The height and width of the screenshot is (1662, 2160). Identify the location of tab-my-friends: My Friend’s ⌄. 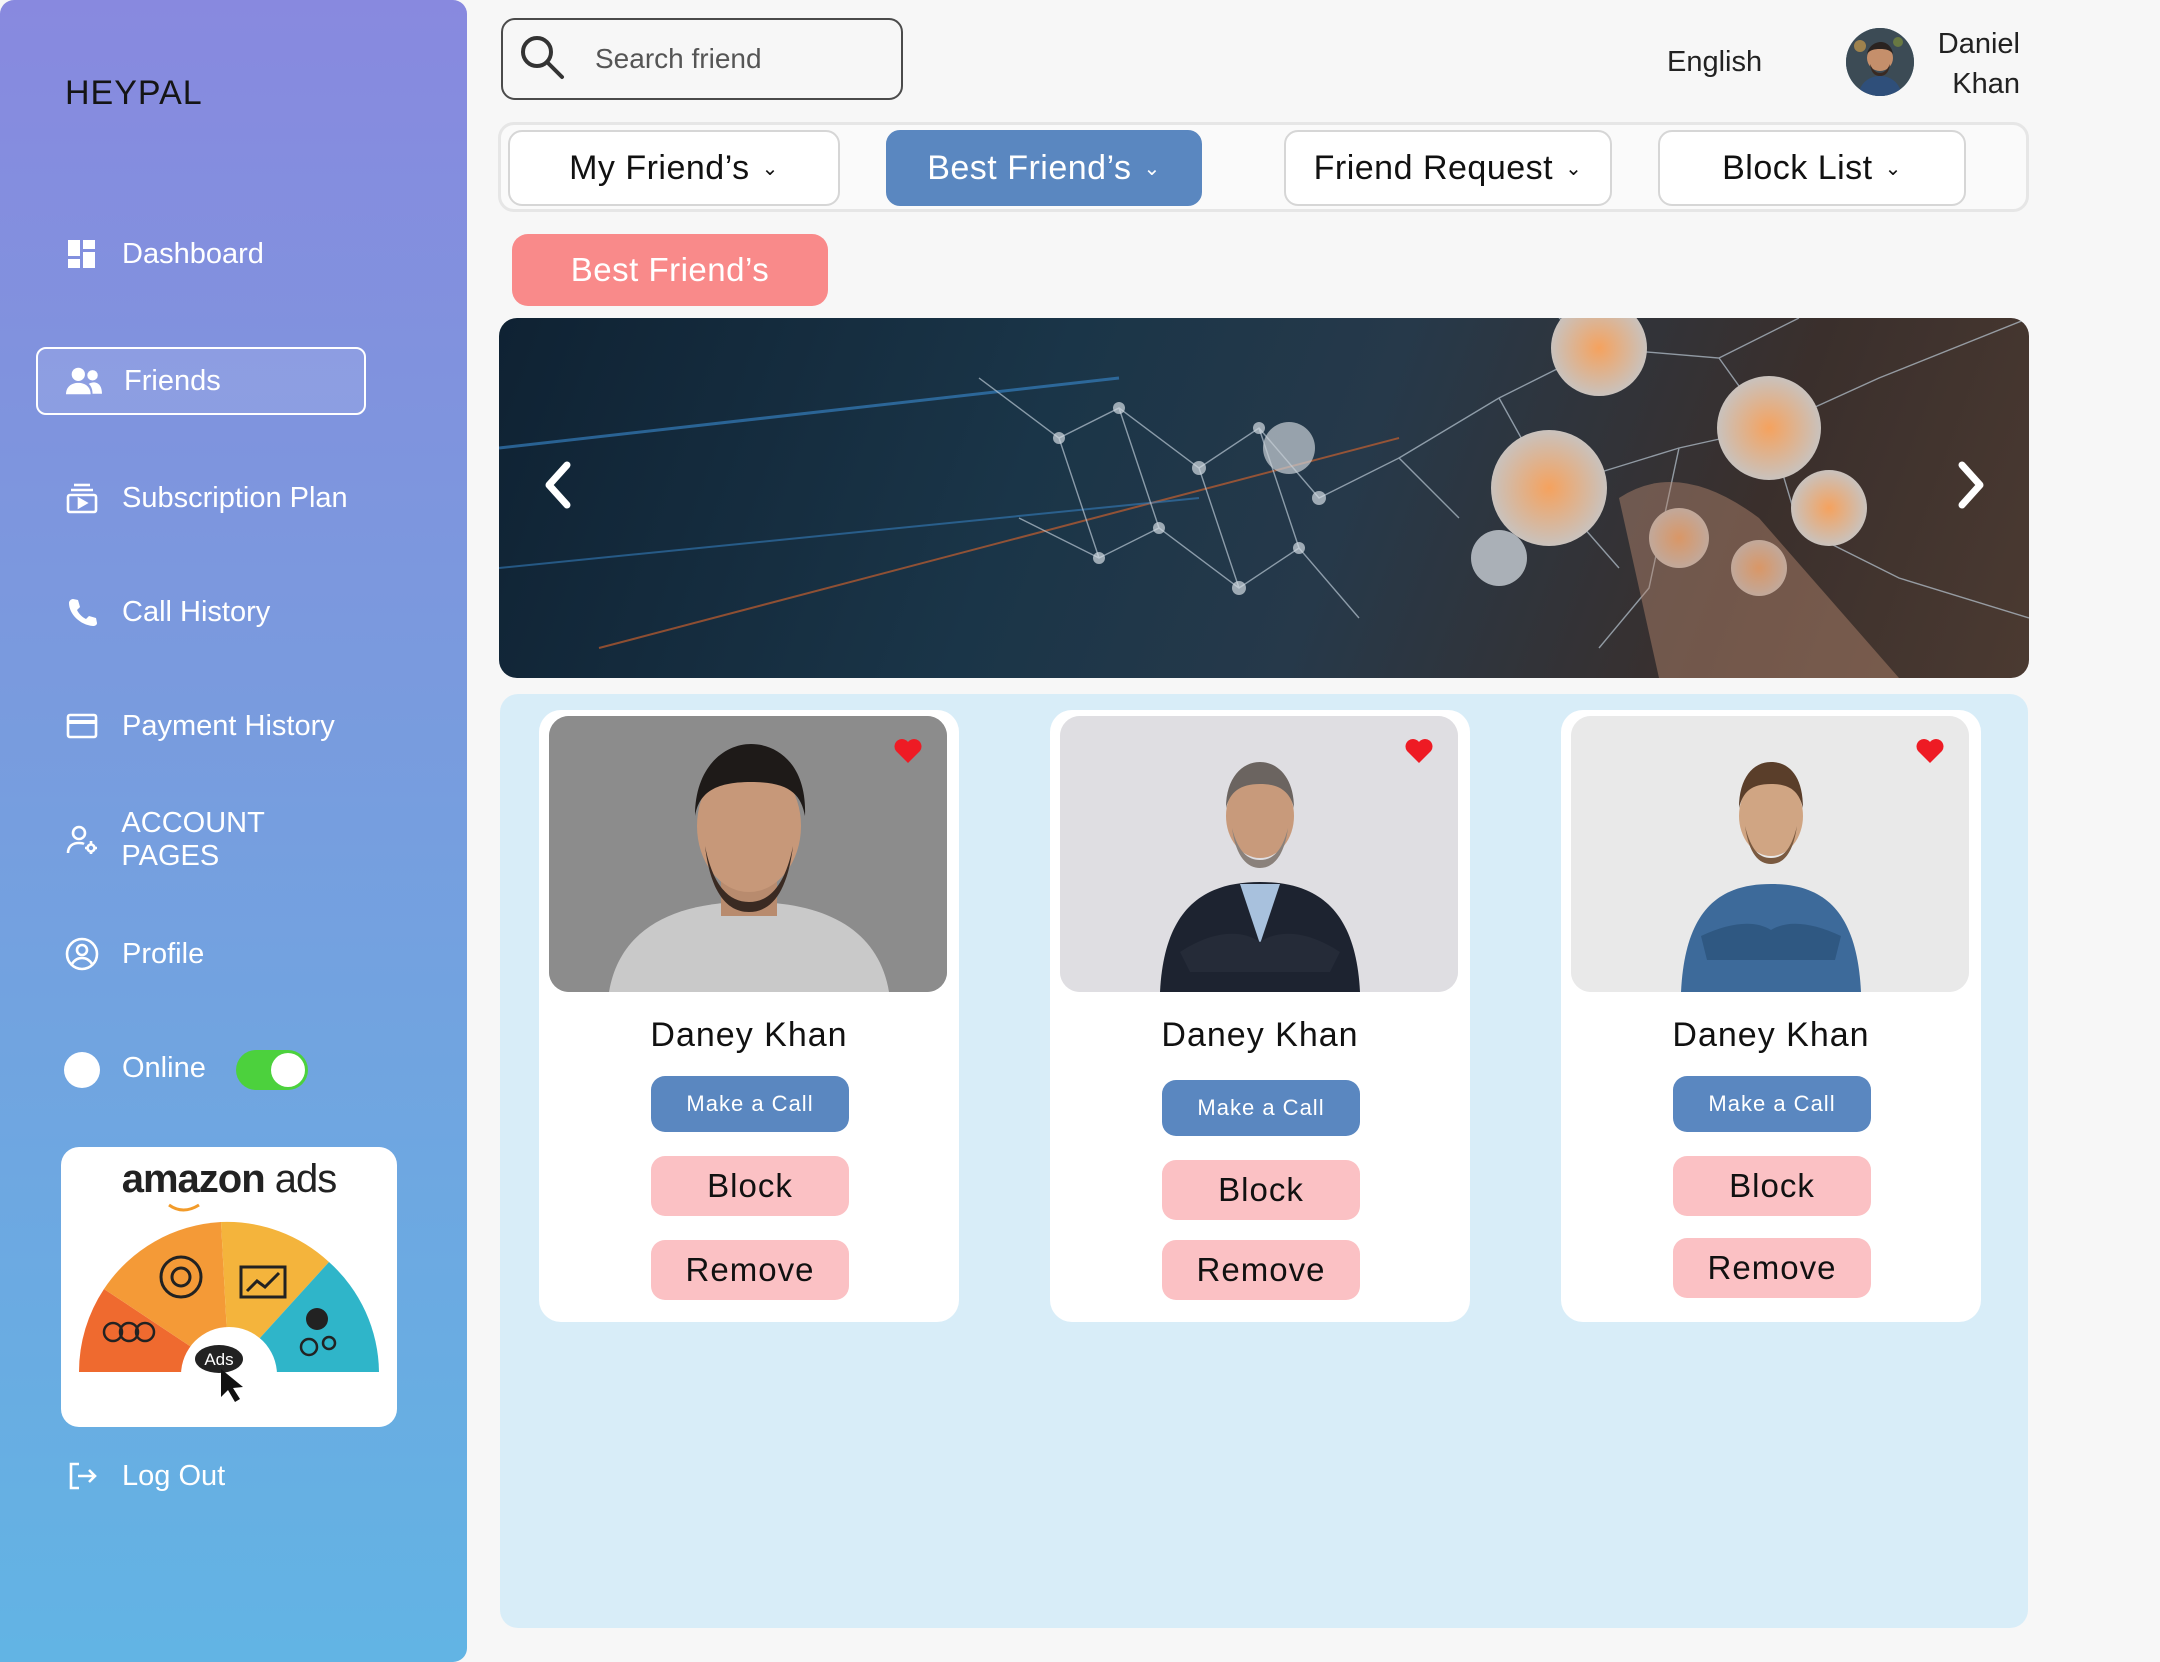
(674, 168).